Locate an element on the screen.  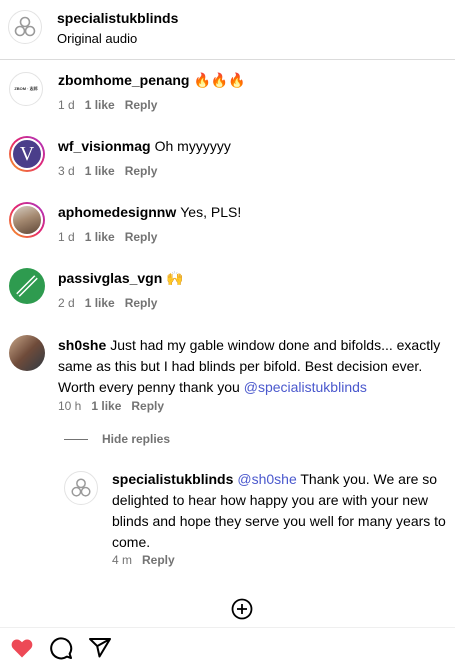
comment-username: passivglas_vgn is located at coordinates (110, 278).